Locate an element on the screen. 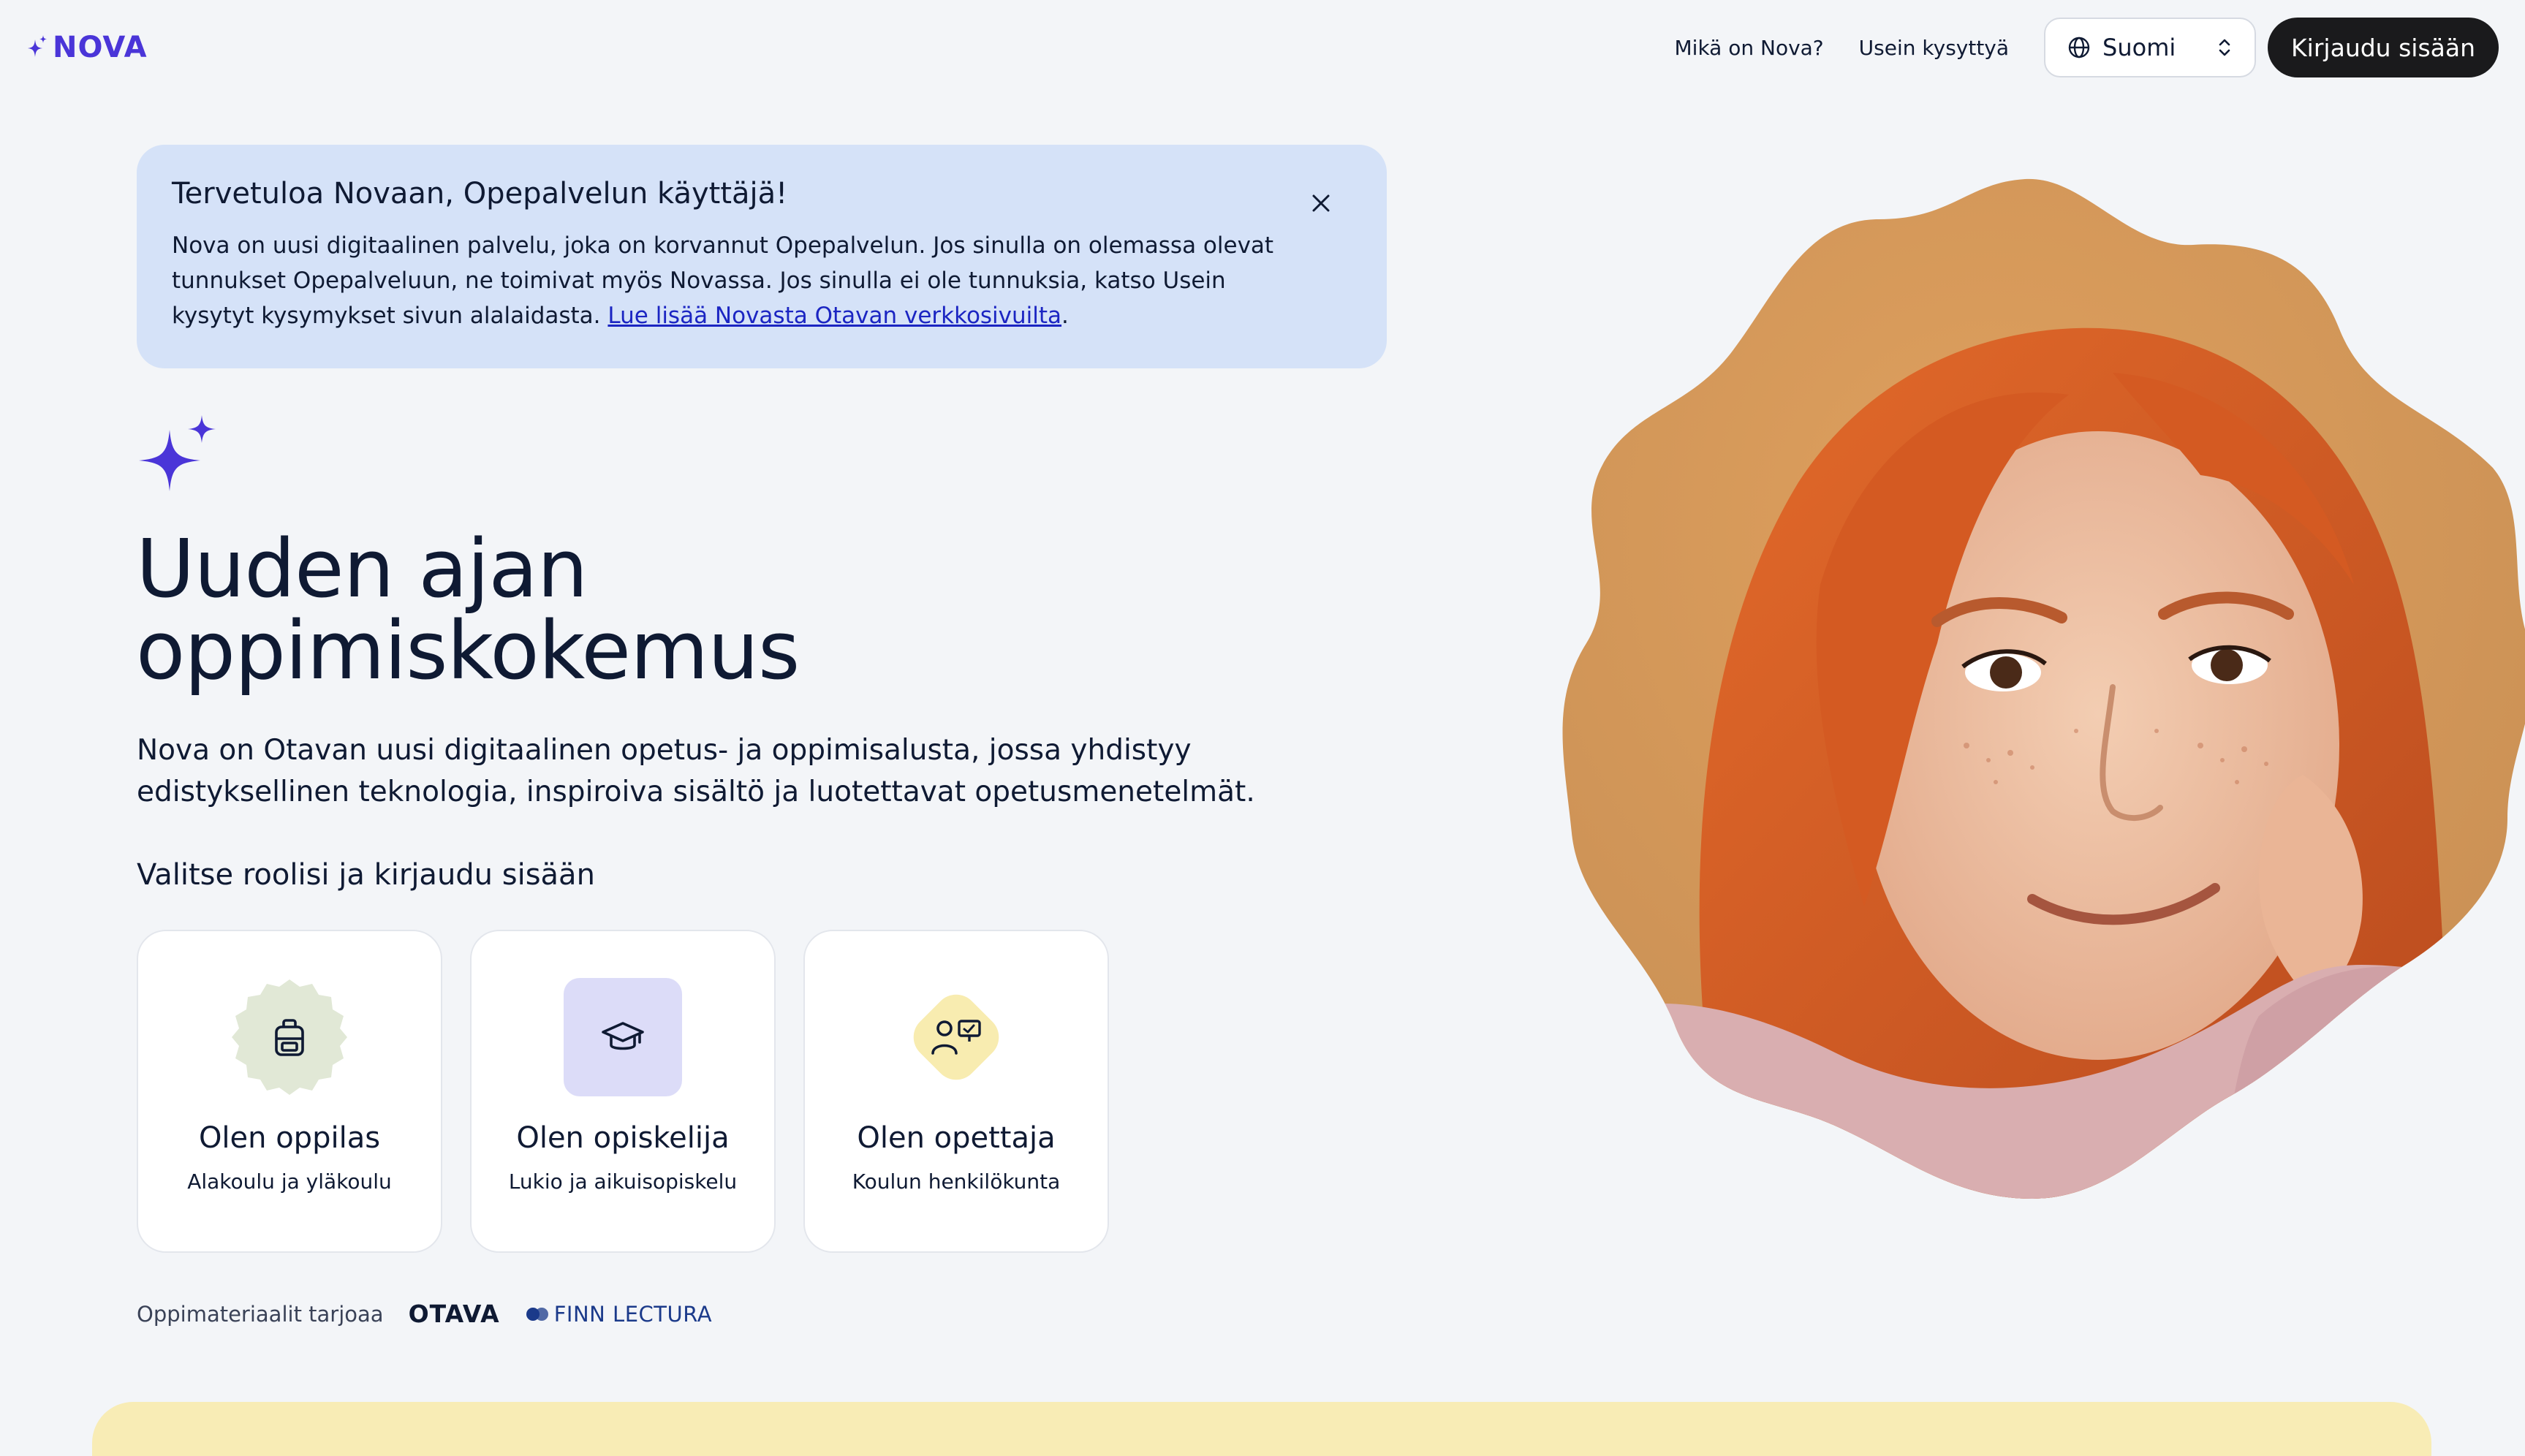 This screenshot has height=1456, width=2525. role-title: Olen oppilas is located at coordinates (289, 1138).